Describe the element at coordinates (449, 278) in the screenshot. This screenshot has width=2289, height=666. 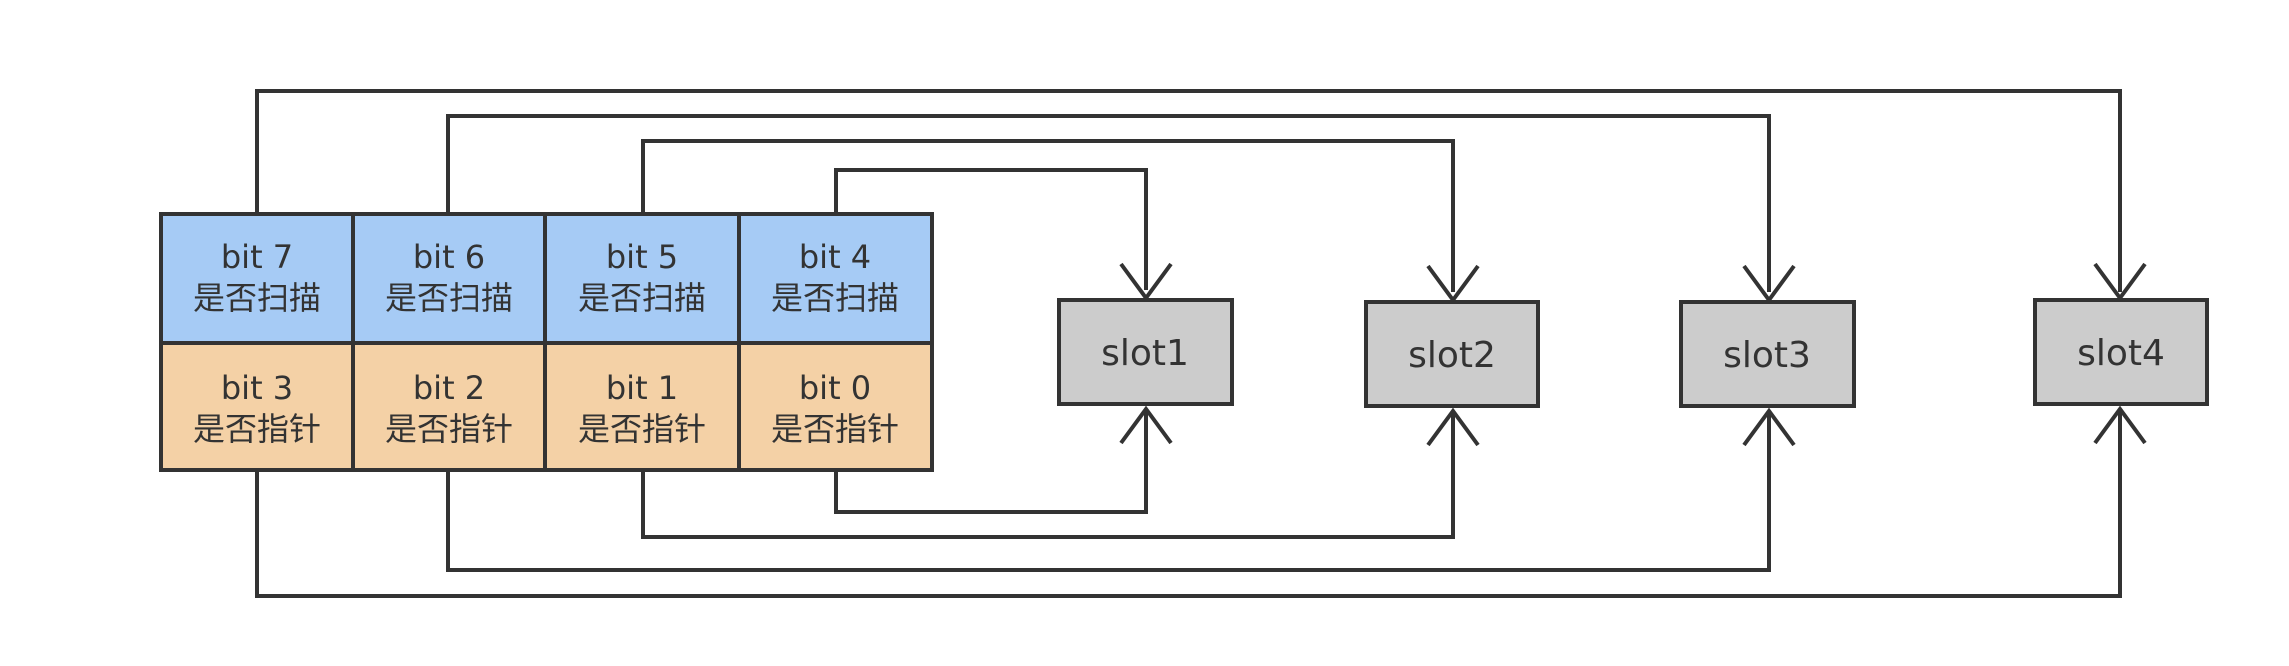
I see `bit-cell-6: bit 6 是否扫描` at that location.